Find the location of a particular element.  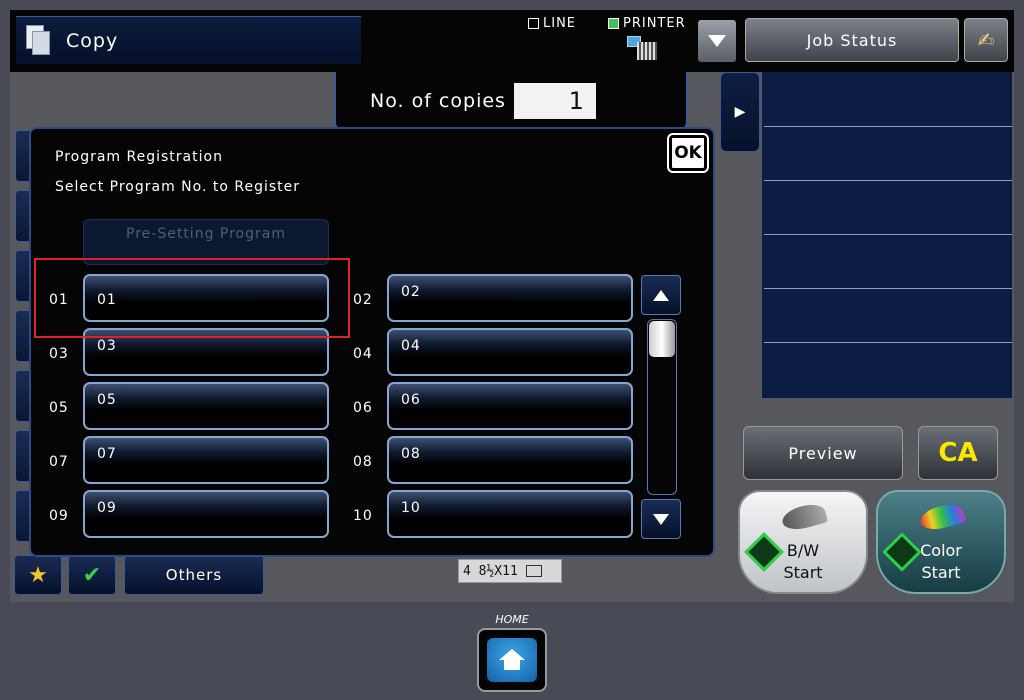

preview-area is located at coordinates (887, 235).